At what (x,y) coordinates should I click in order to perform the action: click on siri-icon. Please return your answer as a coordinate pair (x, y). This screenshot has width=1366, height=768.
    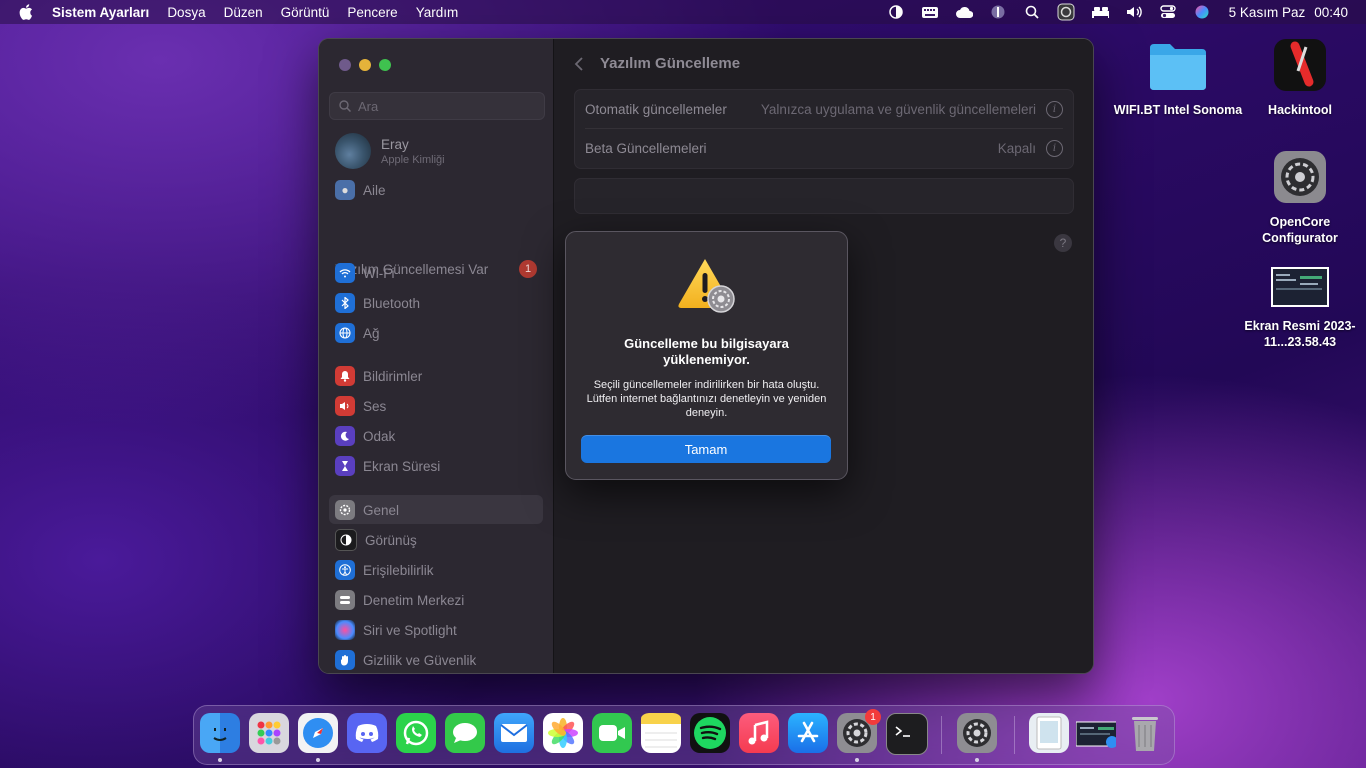
    Looking at the image, I should click on (1202, 12).